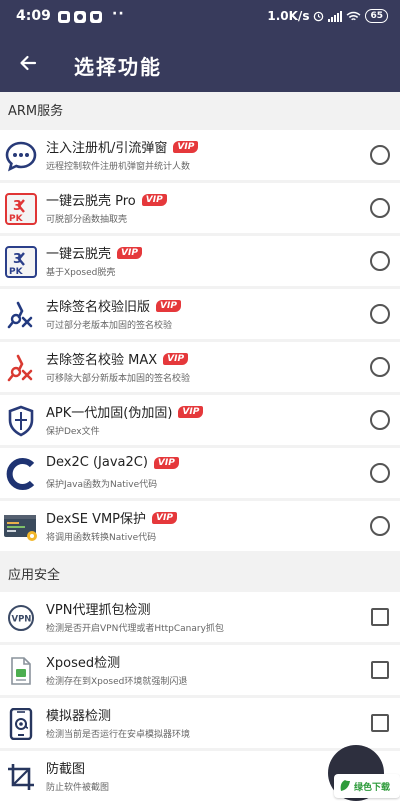  What do you see at coordinates (21, 474) in the screenshot?
I see `letter-c-icon` at bounding box center [21, 474].